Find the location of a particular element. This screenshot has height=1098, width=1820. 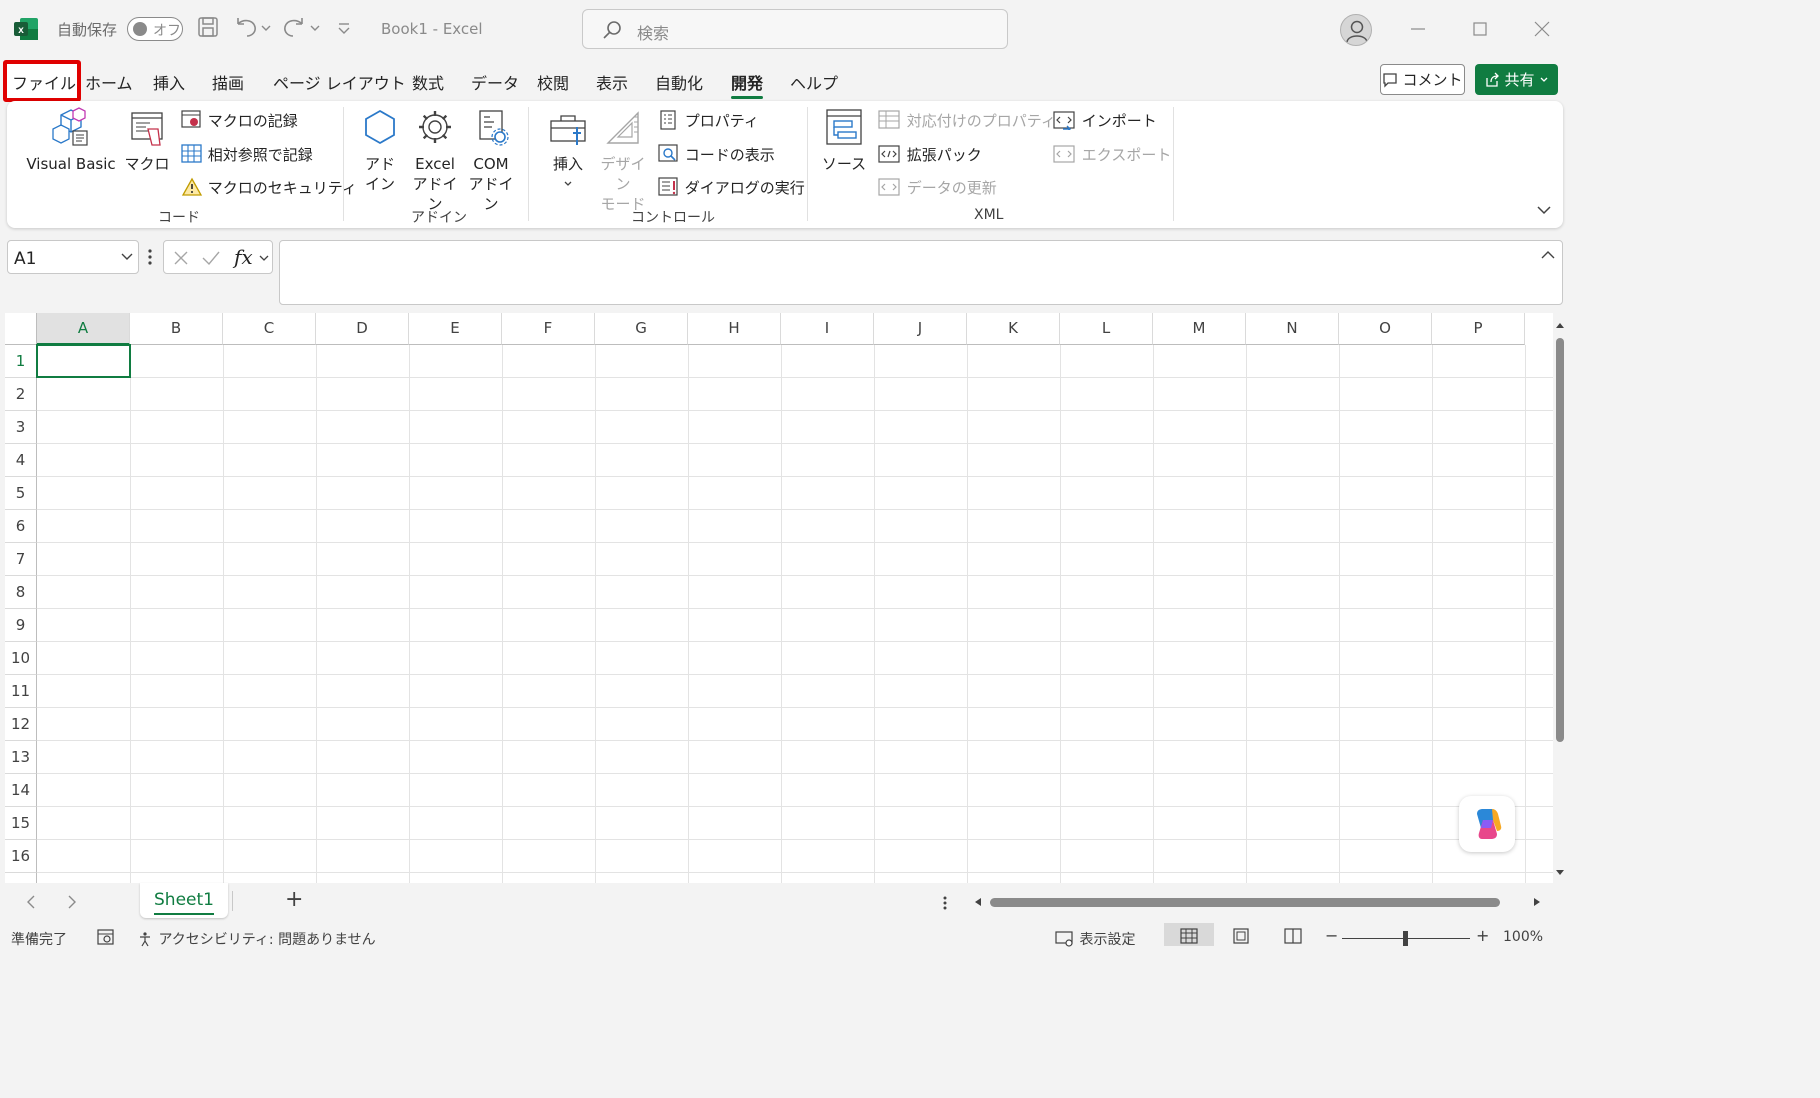

autosave-toggle: オフ is located at coordinates (155, 29).